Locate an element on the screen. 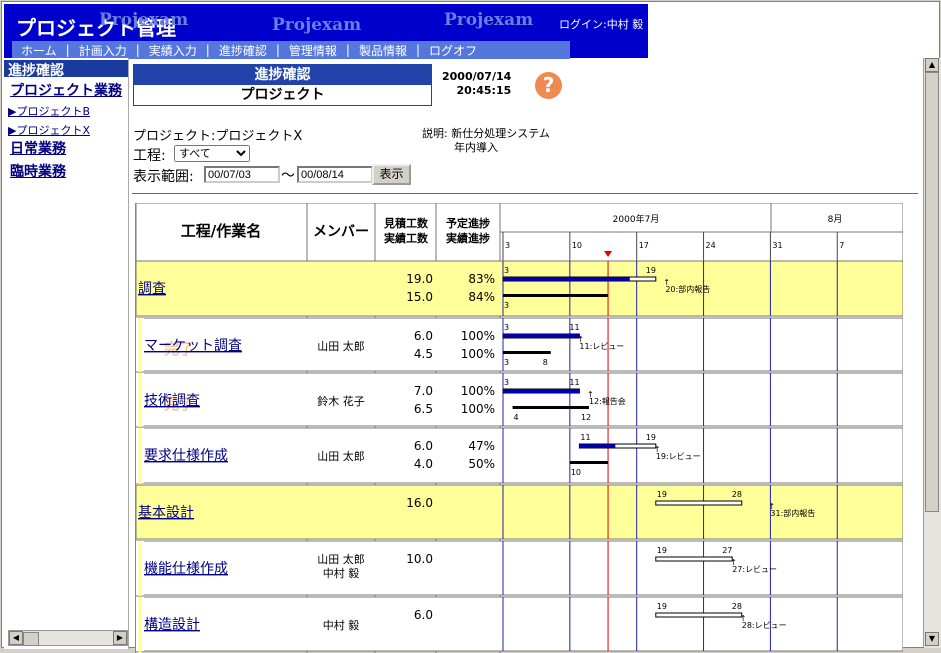 The image size is (941, 653). sidebar-horizontal-scrollbar: ◀ ▶ is located at coordinates (68, 638).